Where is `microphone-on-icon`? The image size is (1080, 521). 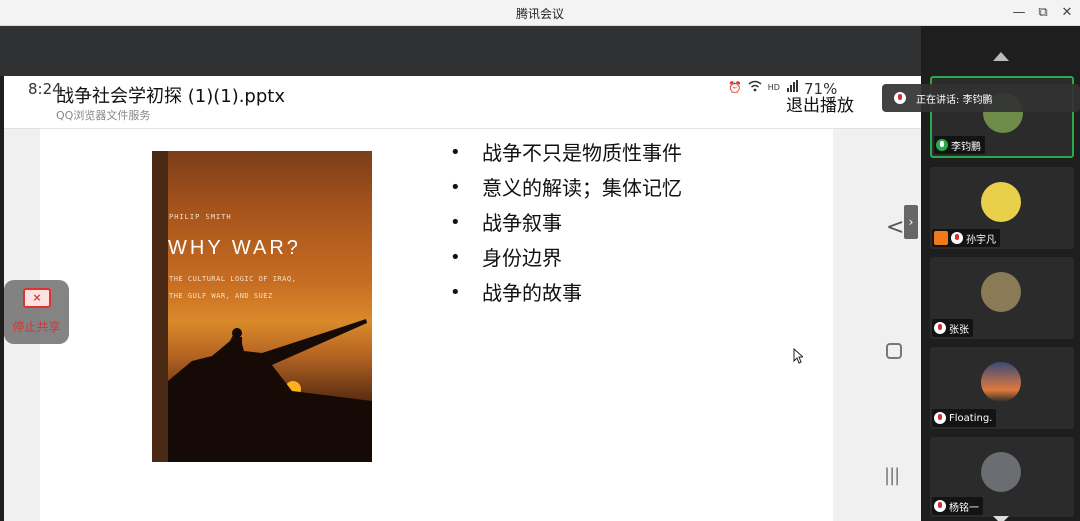
microphone-on-icon is located at coordinates (942, 145).